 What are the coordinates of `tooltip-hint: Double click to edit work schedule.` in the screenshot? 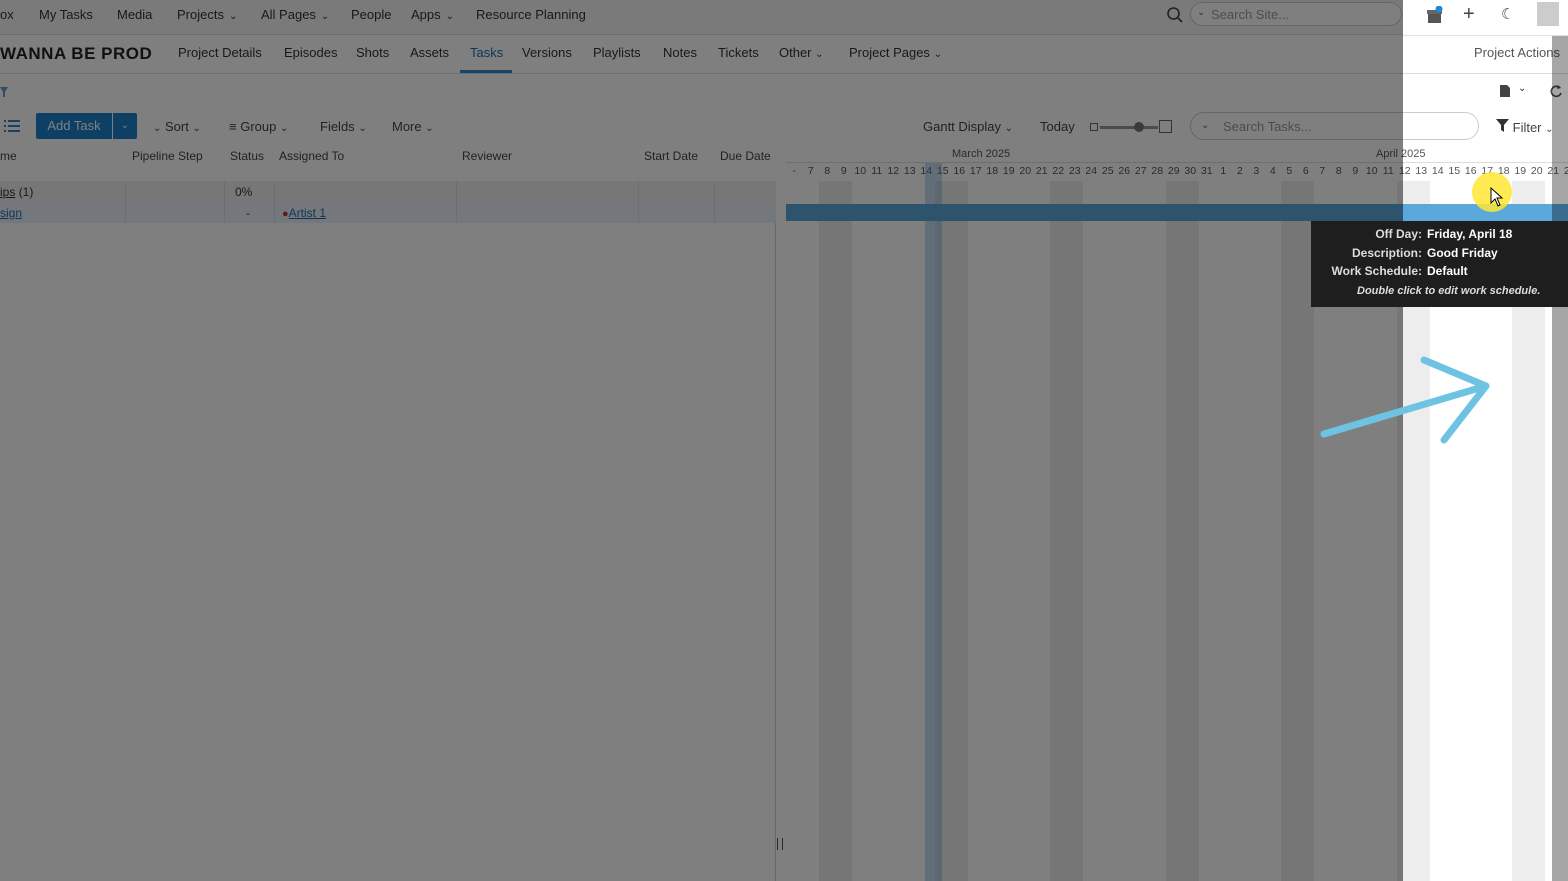 It's located at (1449, 291).